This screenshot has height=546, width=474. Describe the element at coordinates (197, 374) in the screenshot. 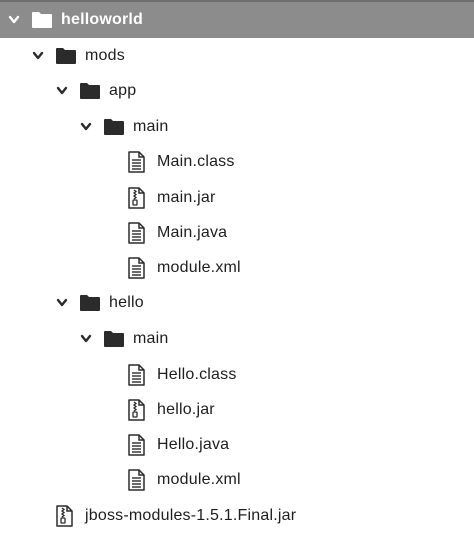

I see `tree-row-label: Hello.class` at that location.